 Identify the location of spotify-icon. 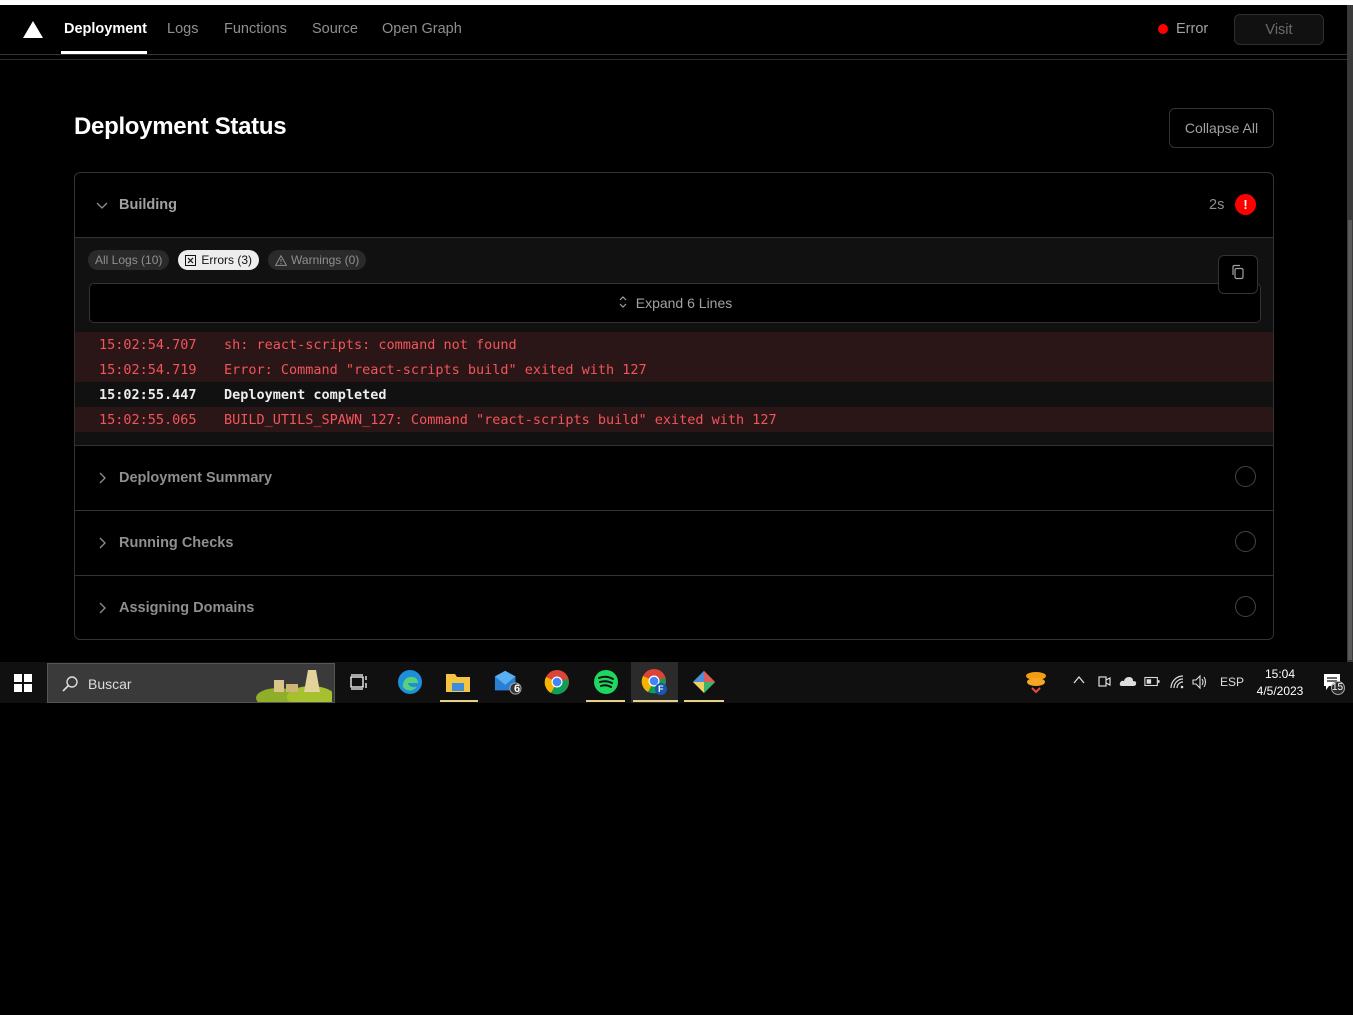
(606, 682).